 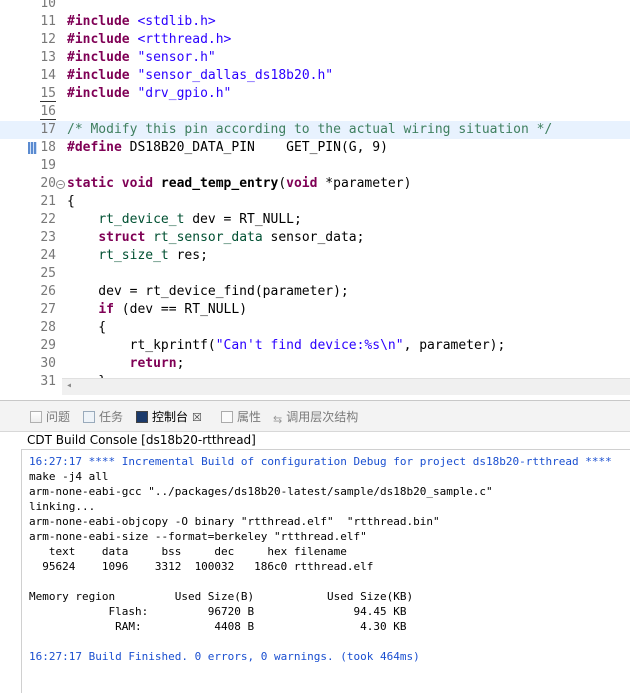 What do you see at coordinates (48, 237) in the screenshot?
I see `line-number-text: 23` at bounding box center [48, 237].